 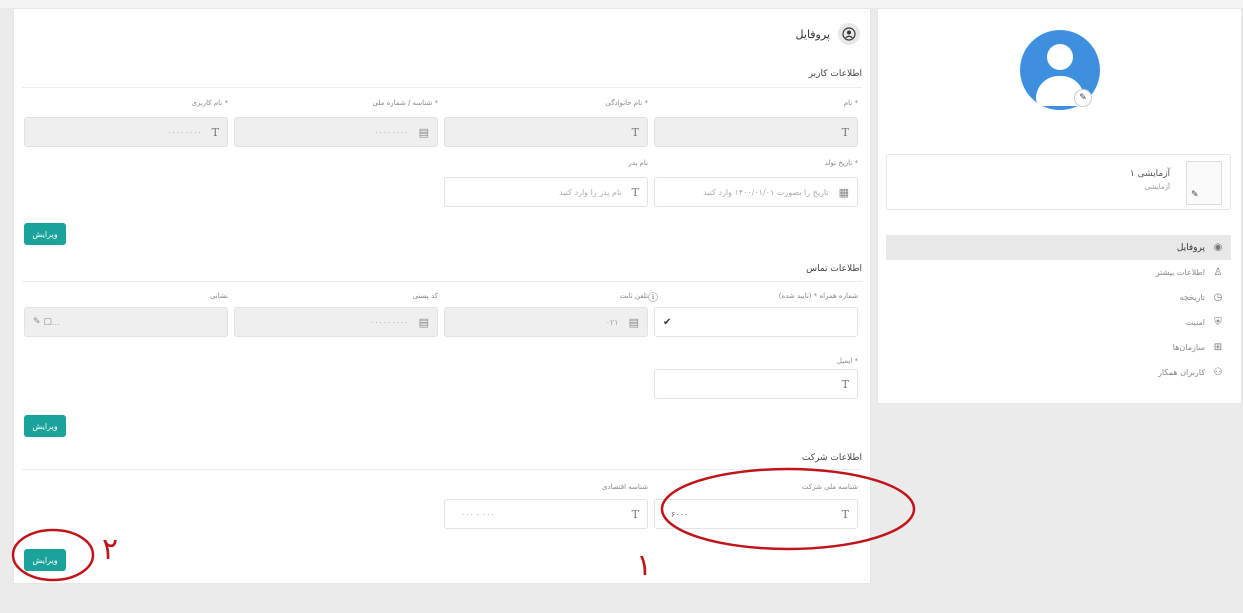 What do you see at coordinates (849, 34) in the screenshot?
I see `user-circle-icon` at bounding box center [849, 34].